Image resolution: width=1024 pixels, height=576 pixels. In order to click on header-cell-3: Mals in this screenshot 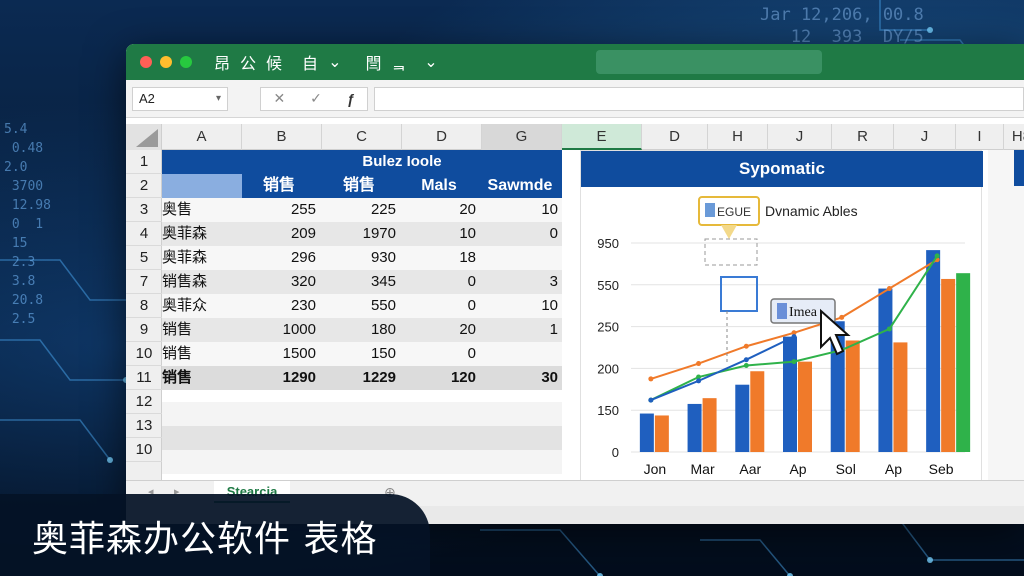, I will do `click(442, 186)`.